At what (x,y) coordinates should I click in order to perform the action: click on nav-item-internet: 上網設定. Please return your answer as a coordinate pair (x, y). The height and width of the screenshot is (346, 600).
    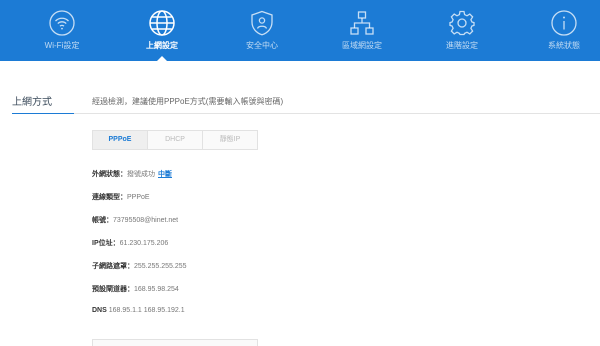
    Looking at the image, I should click on (162, 30).